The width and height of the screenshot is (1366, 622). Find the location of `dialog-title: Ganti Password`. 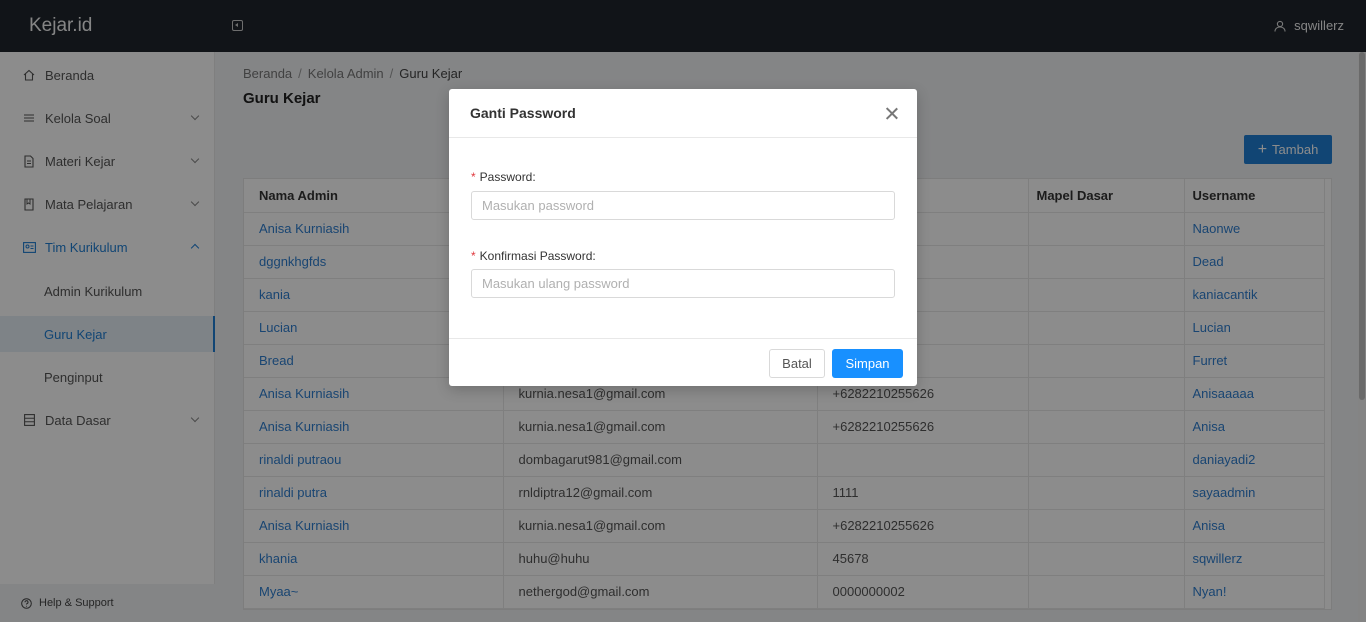

dialog-title: Ganti Password is located at coordinates (523, 113).